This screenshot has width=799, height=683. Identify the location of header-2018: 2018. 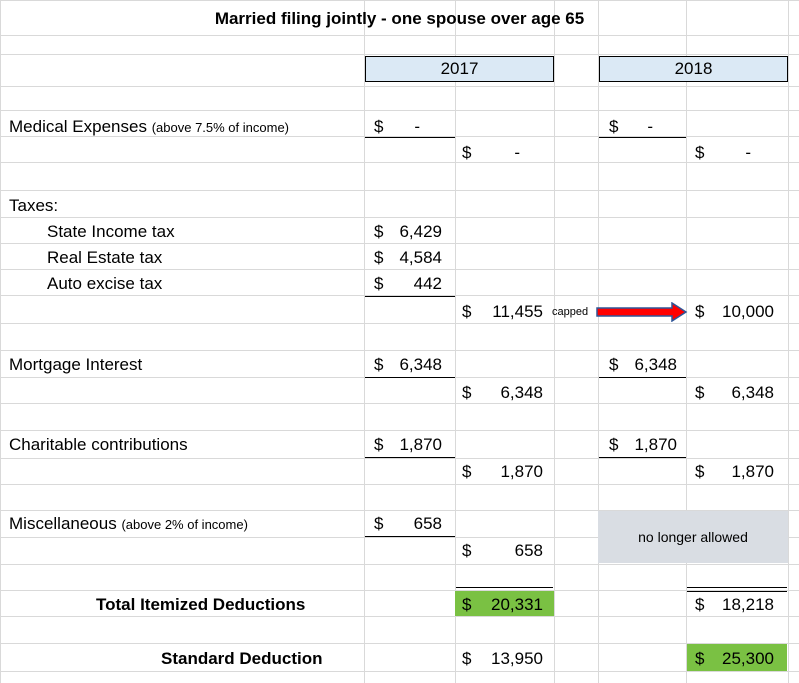
(693, 69).